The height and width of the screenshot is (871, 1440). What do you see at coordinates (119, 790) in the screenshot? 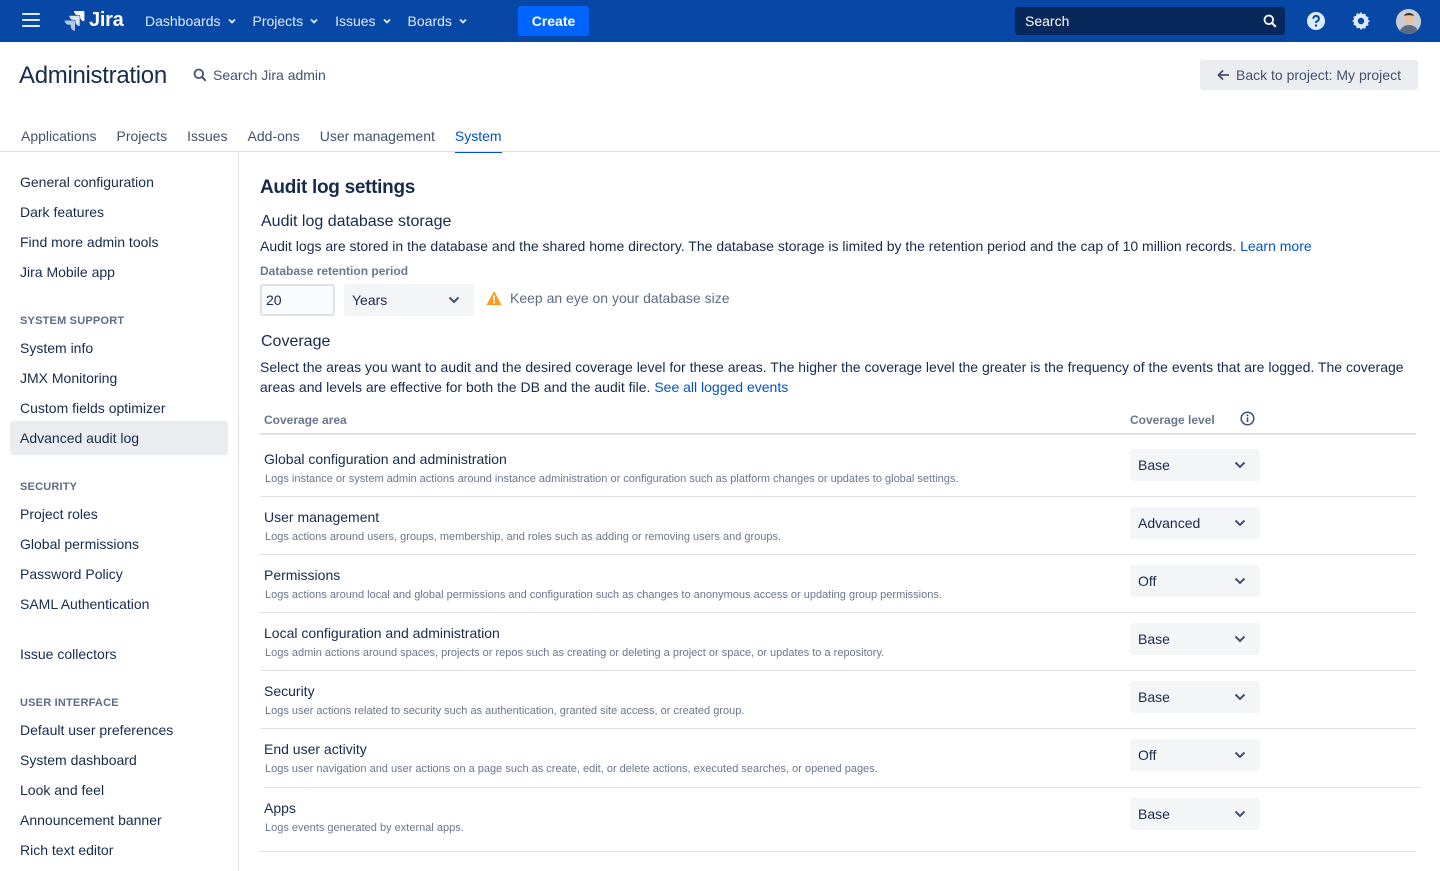
I see `sidebar-item-look-and-feel: Look and feel` at bounding box center [119, 790].